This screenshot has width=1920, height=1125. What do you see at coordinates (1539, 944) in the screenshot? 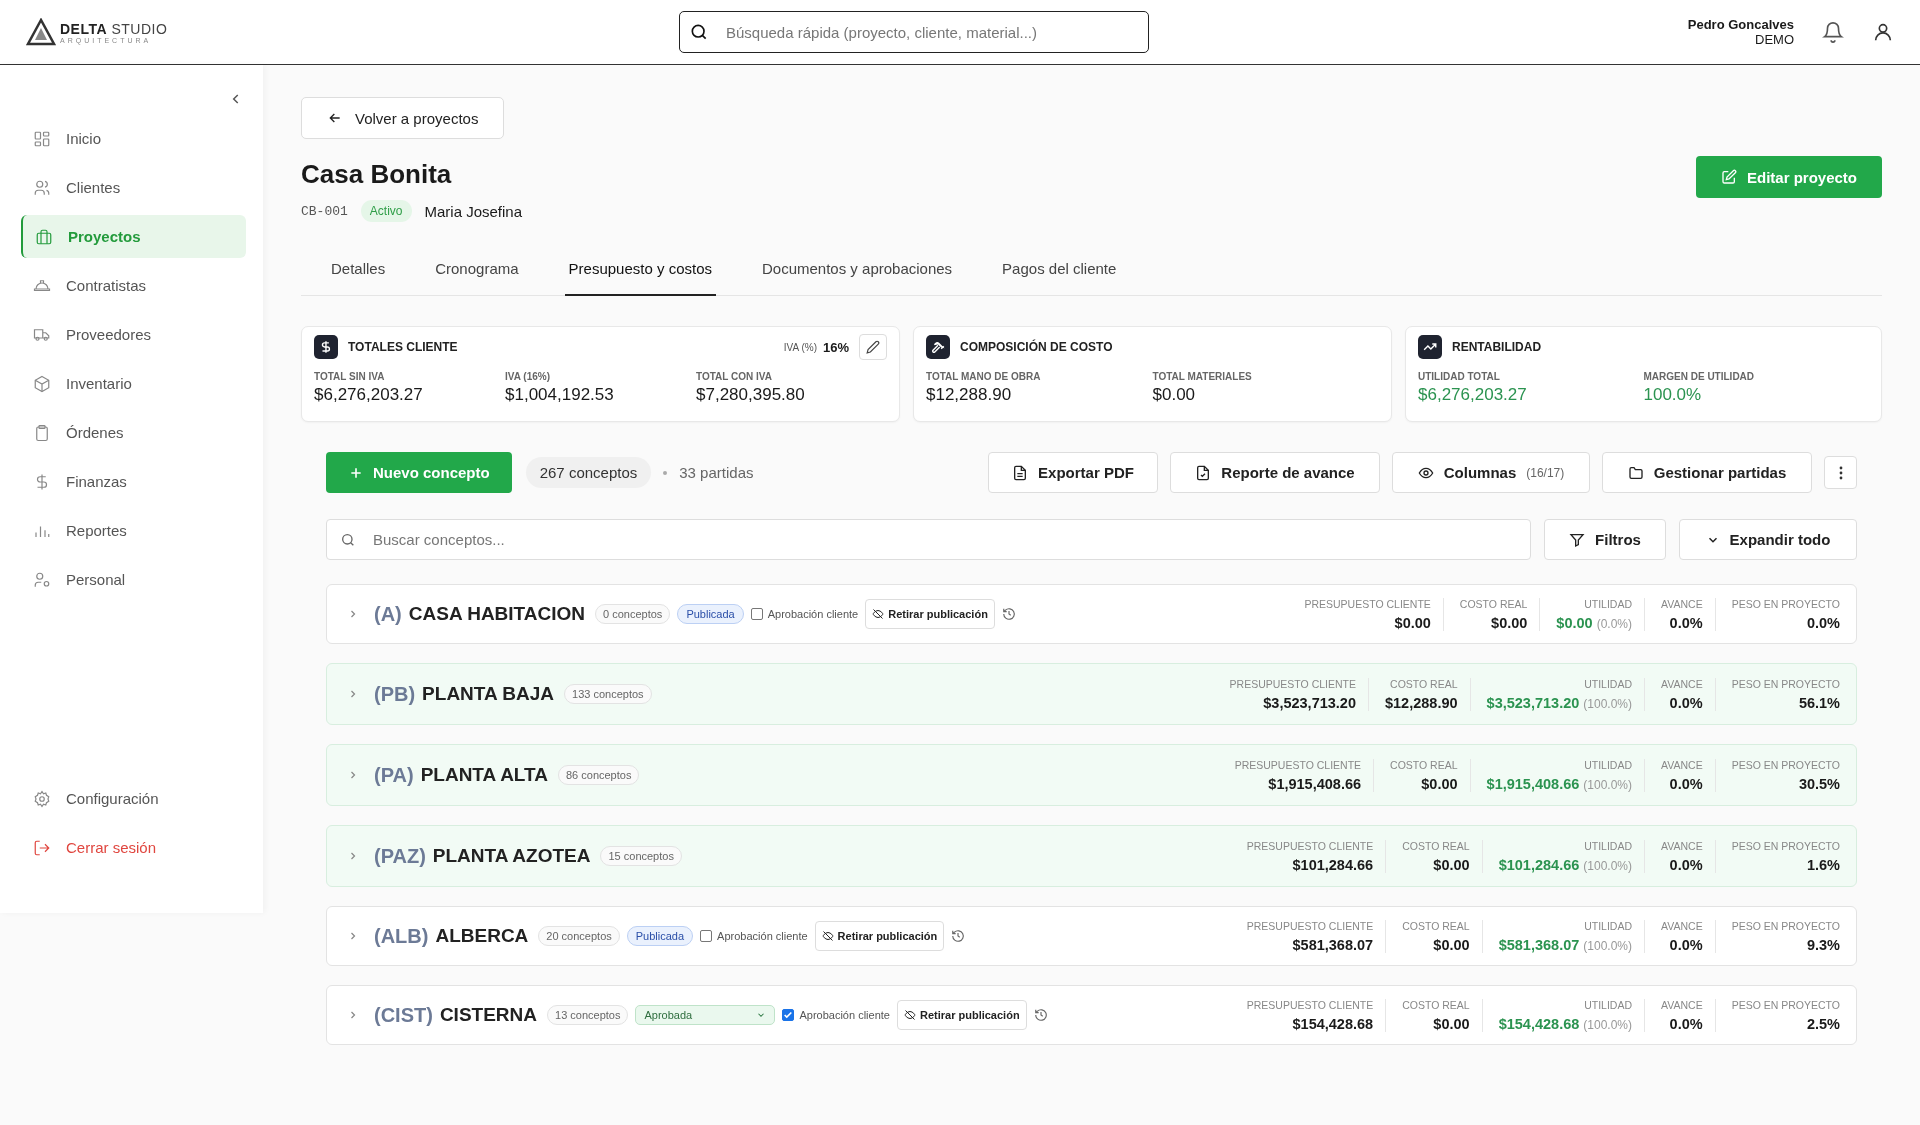
I see `metric-value: $581,368.07` at bounding box center [1539, 944].